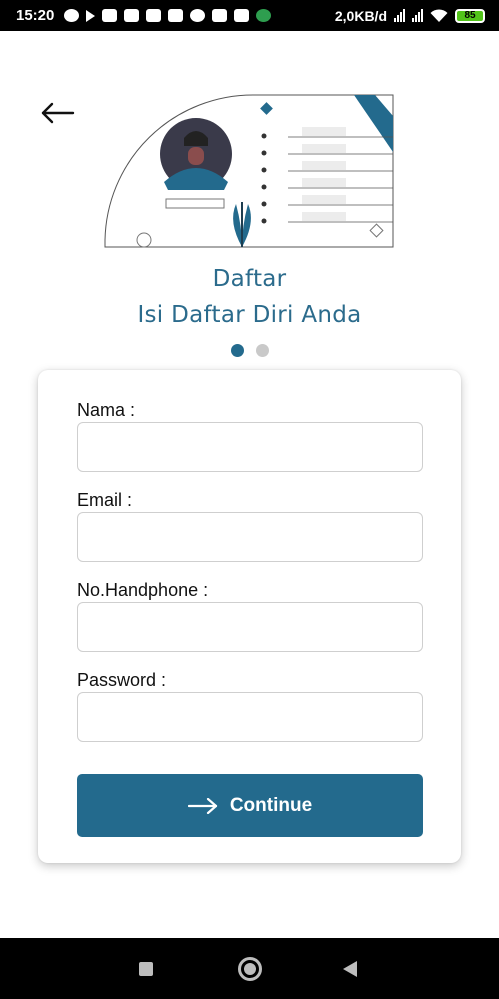  Describe the element at coordinates (132, 15) in the screenshot. I see `tiktok-icon` at that location.